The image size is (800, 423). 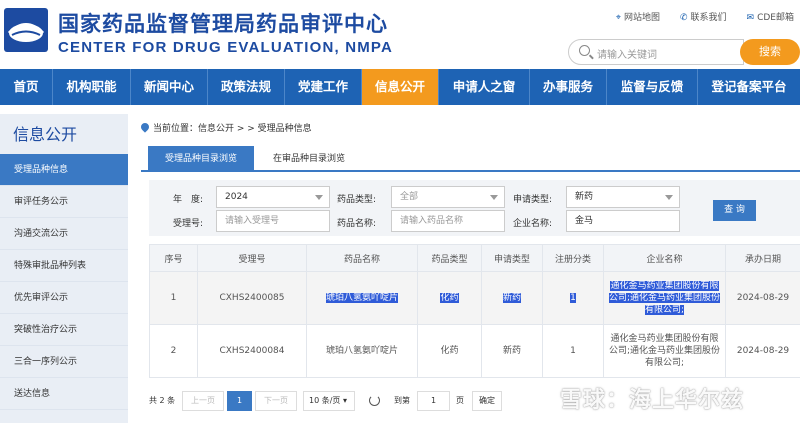 What do you see at coordinates (64, 298) in the screenshot?
I see `sidebar-item-priority-review: 优先审评公示` at bounding box center [64, 298].